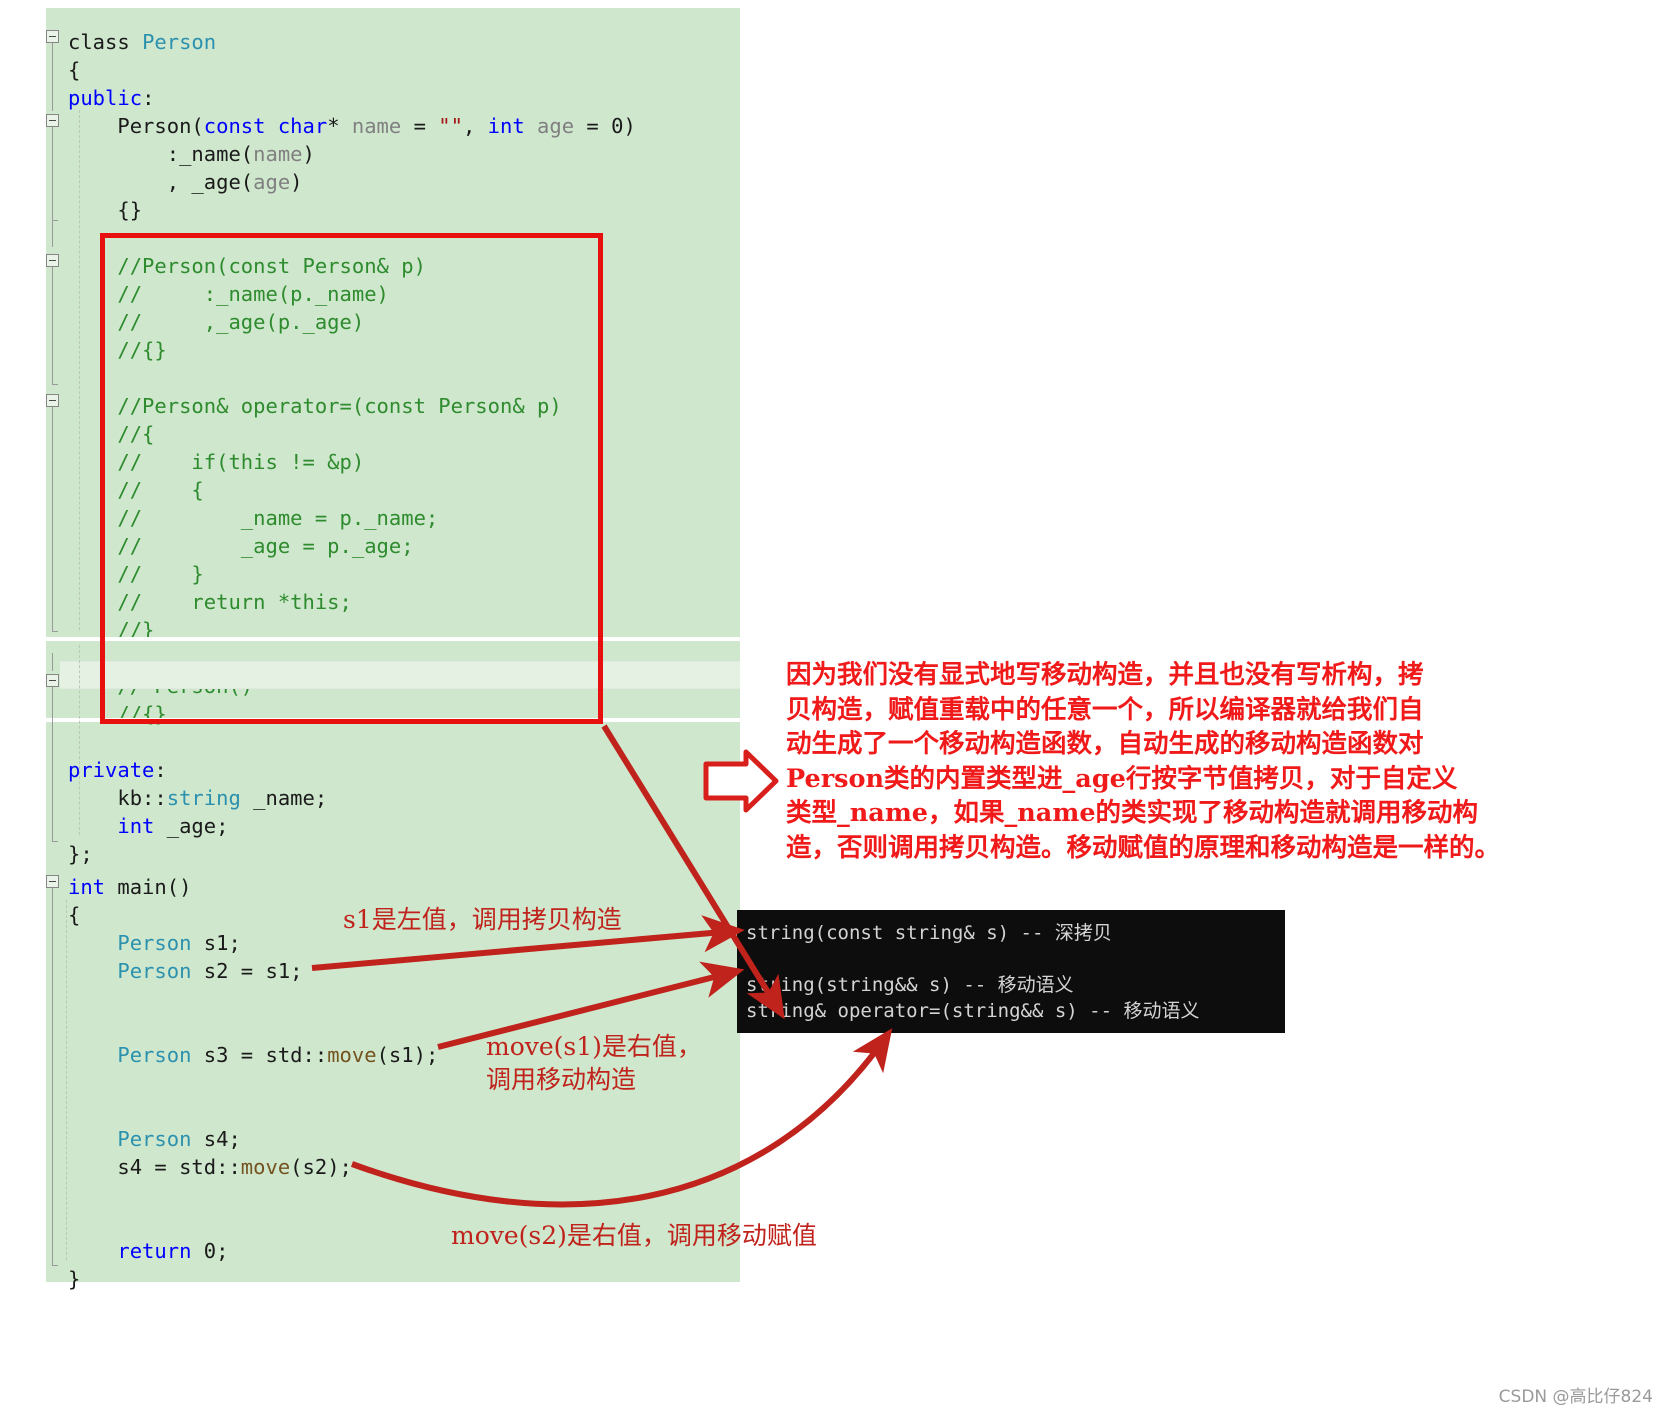 The width and height of the screenshot is (1667, 1417). Describe the element at coordinates (191, 154) in the screenshot. I see `code-line: :_name(name)` at that location.